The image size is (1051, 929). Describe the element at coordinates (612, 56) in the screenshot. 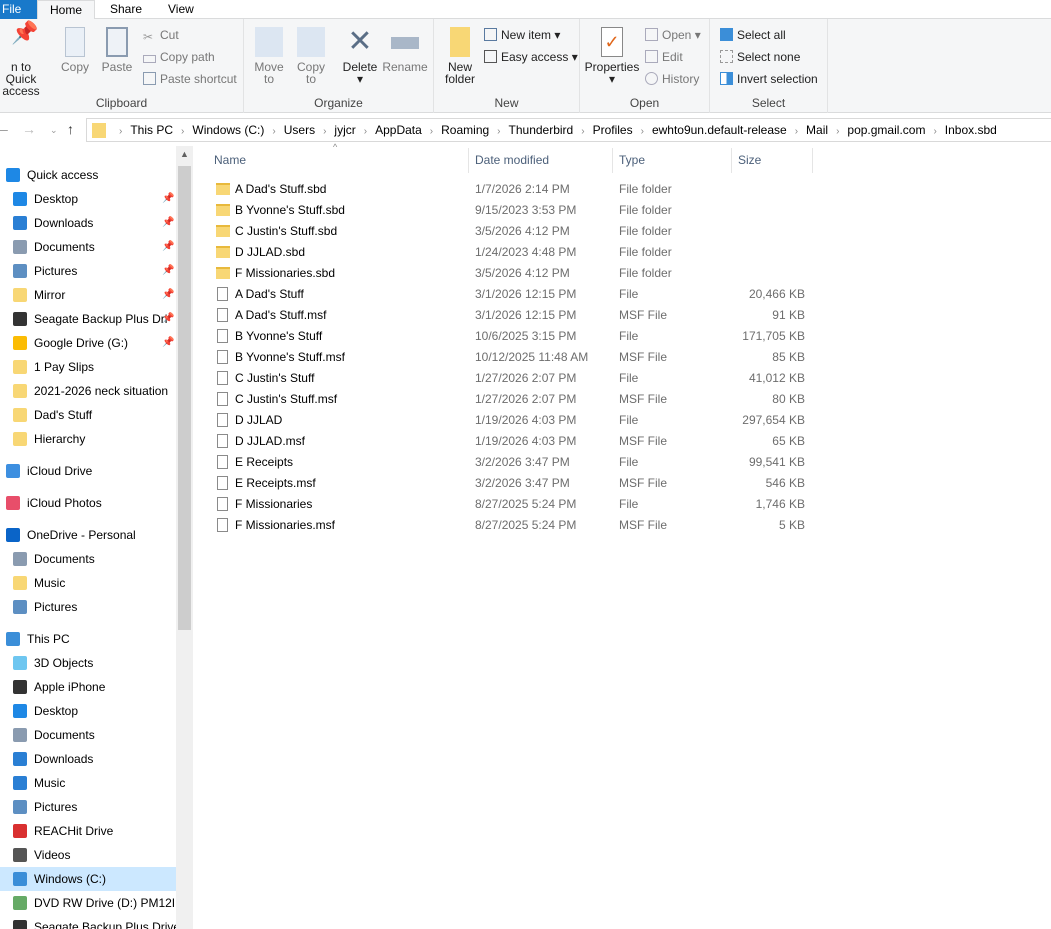

I see `properties-button: ✓ Properties ▾` at that location.